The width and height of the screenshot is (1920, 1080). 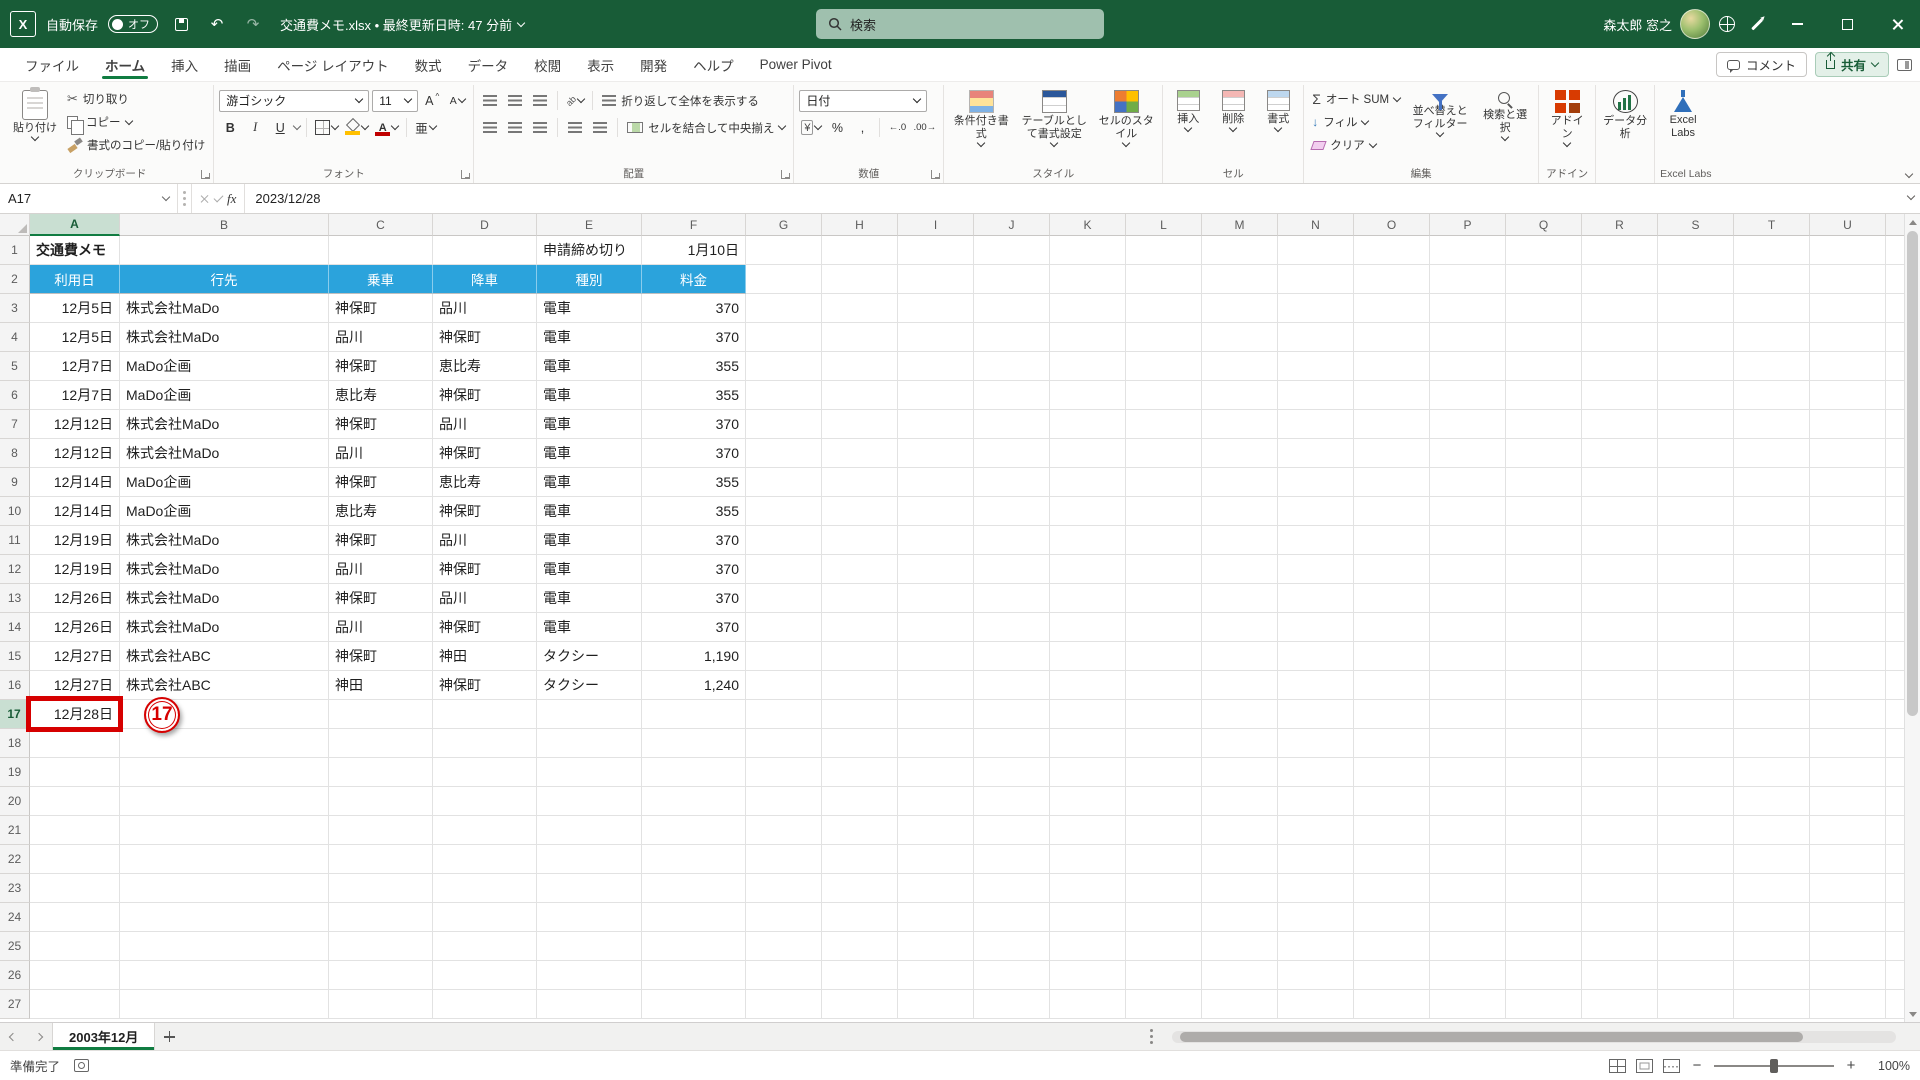 I want to click on row-header-1: 1, so click(x=15, y=250).